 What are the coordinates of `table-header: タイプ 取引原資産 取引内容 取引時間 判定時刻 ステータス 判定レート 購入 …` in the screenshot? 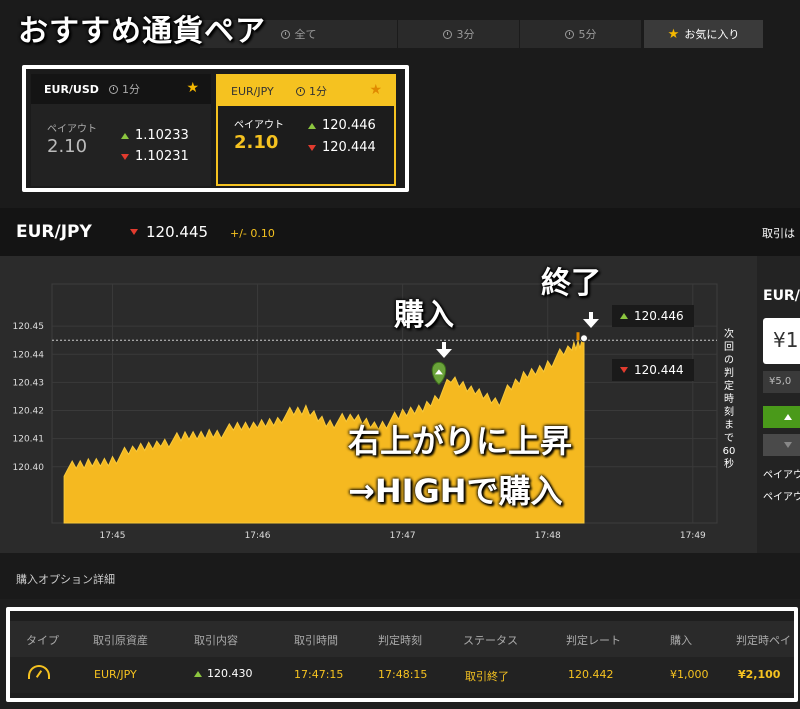 It's located at (402, 639).